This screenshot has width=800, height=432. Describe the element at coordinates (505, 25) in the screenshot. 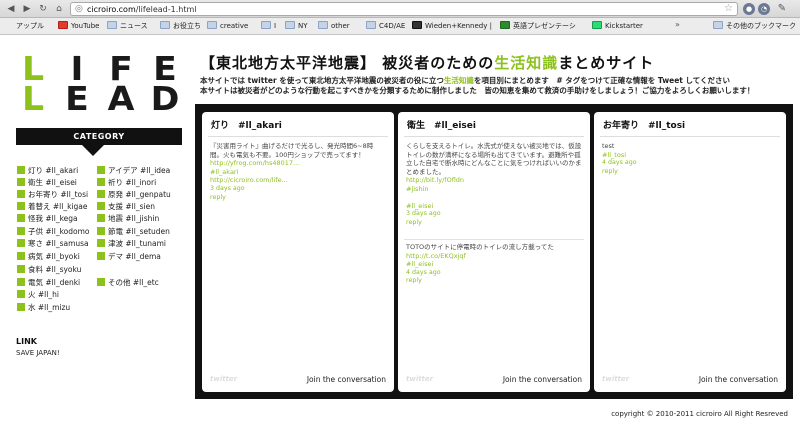

I see `tm-icon` at that location.